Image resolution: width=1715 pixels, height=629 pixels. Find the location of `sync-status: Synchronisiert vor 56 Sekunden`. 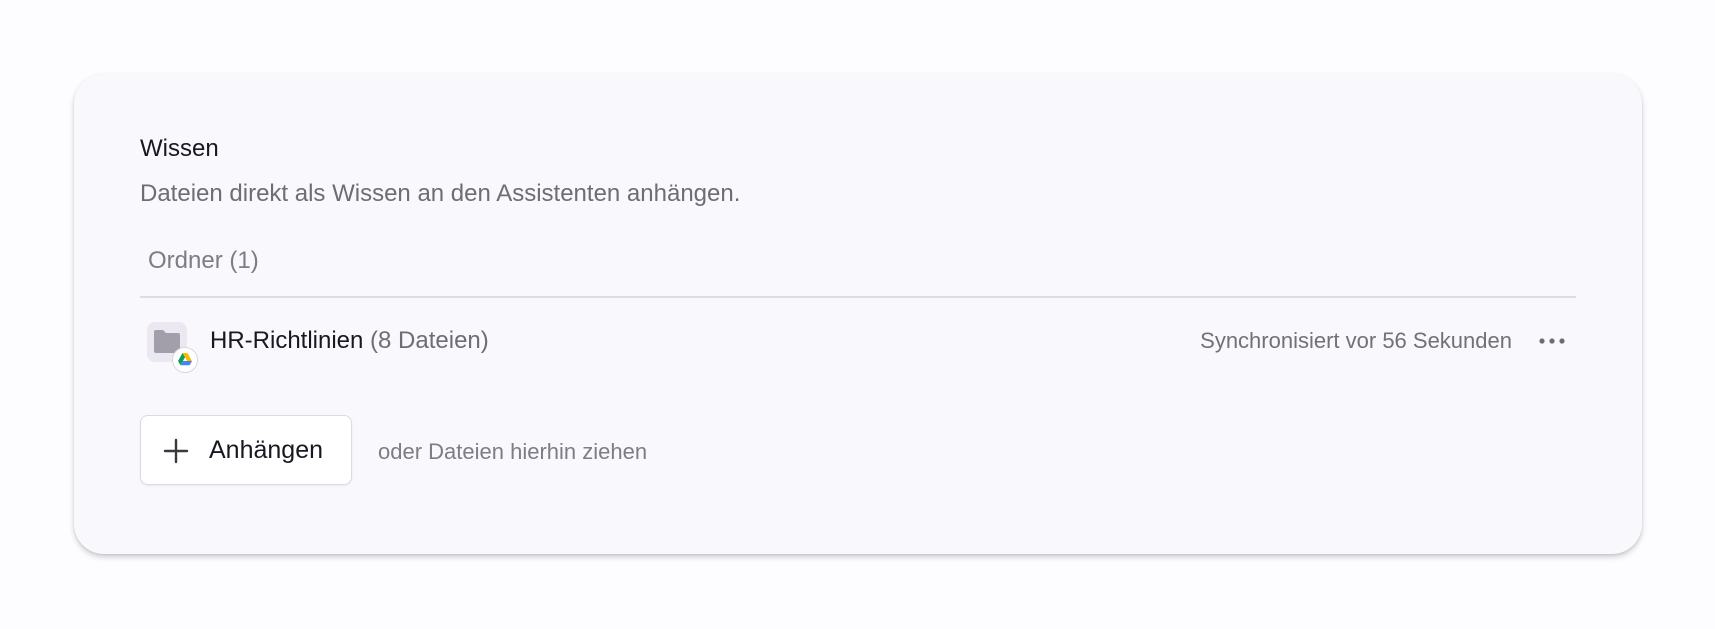

sync-status: Synchronisiert vor 56 Sekunden is located at coordinates (1356, 340).